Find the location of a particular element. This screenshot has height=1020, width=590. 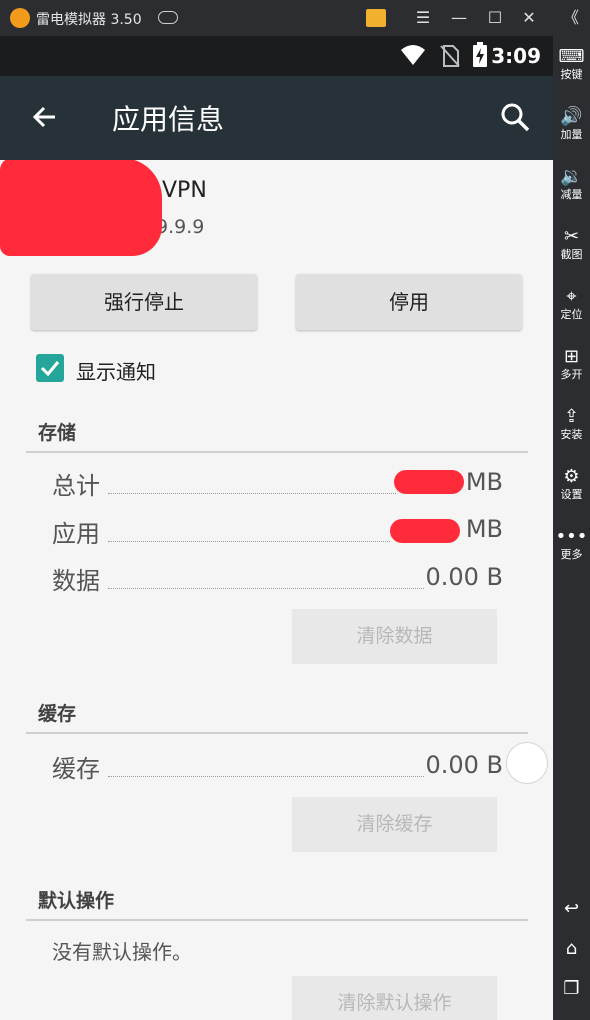

storage-app-label: 应用 is located at coordinates (76, 534).